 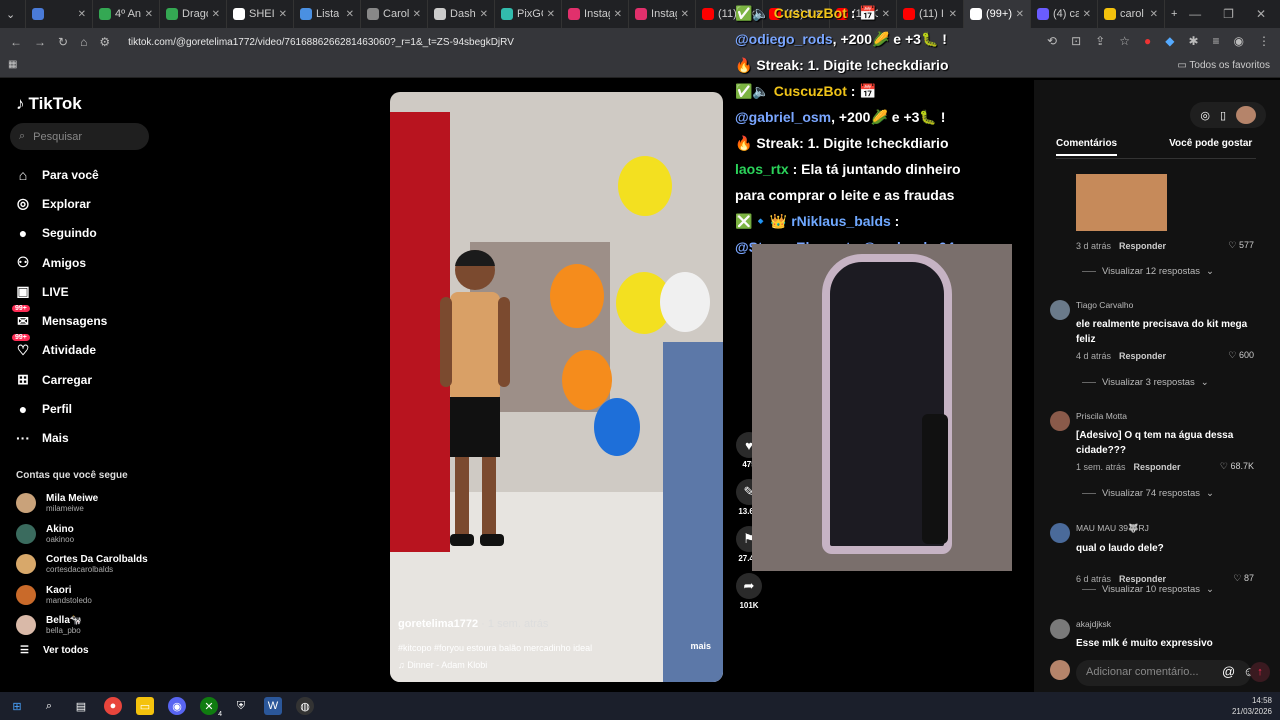 What do you see at coordinates (13, 14) in the screenshot?
I see `tab-menu: ⌄` at bounding box center [13, 14].